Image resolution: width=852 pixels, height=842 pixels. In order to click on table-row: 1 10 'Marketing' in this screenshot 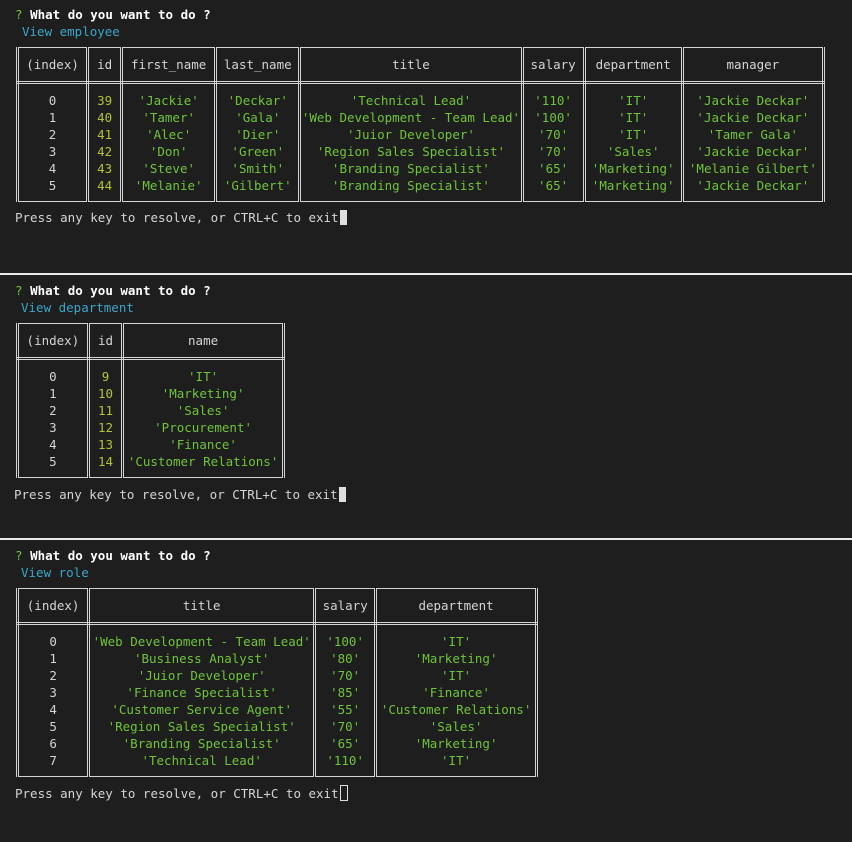, I will do `click(150, 393)`.